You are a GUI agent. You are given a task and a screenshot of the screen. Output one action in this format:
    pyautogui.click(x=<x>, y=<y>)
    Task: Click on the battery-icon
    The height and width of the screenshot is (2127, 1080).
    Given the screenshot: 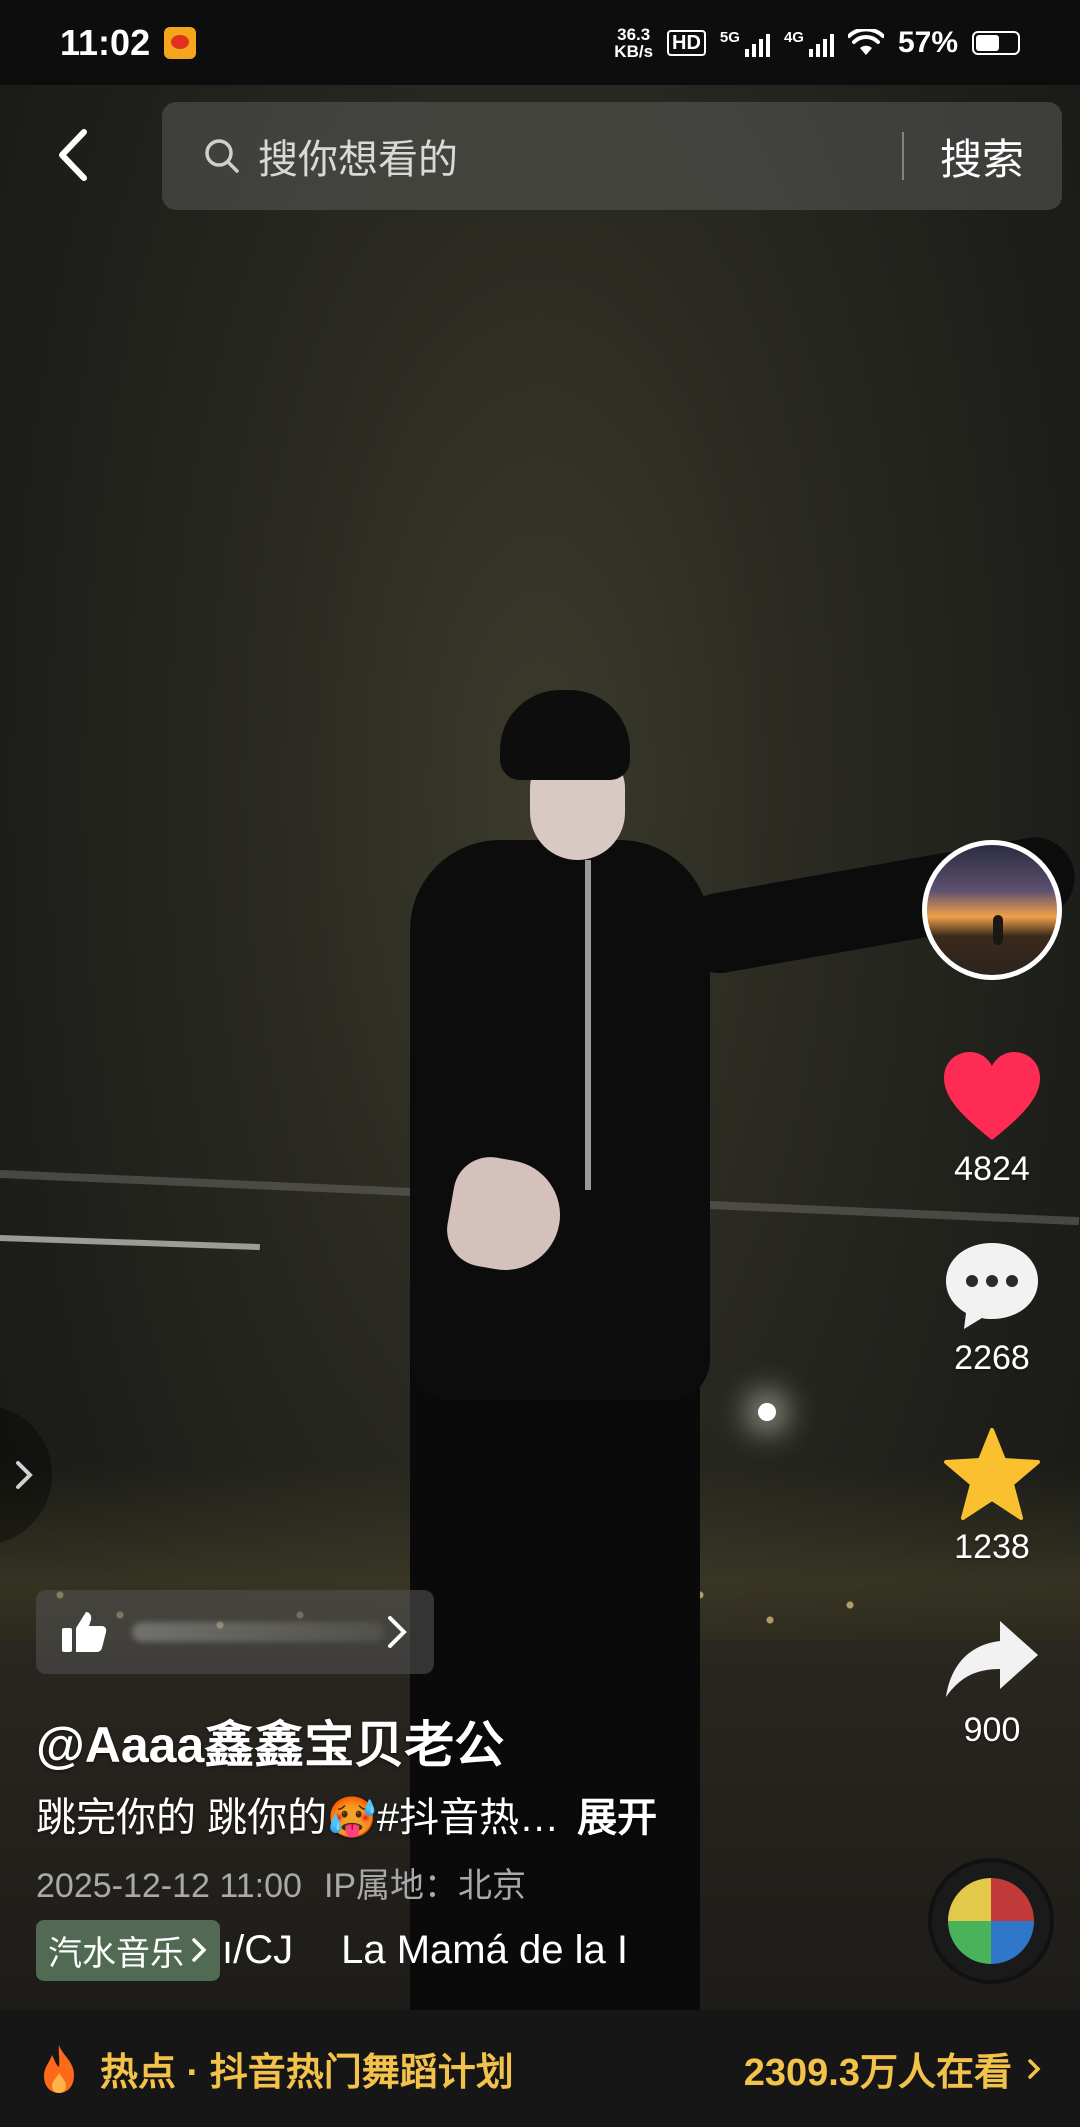 What is the action you would take?
    pyautogui.click(x=996, y=42)
    